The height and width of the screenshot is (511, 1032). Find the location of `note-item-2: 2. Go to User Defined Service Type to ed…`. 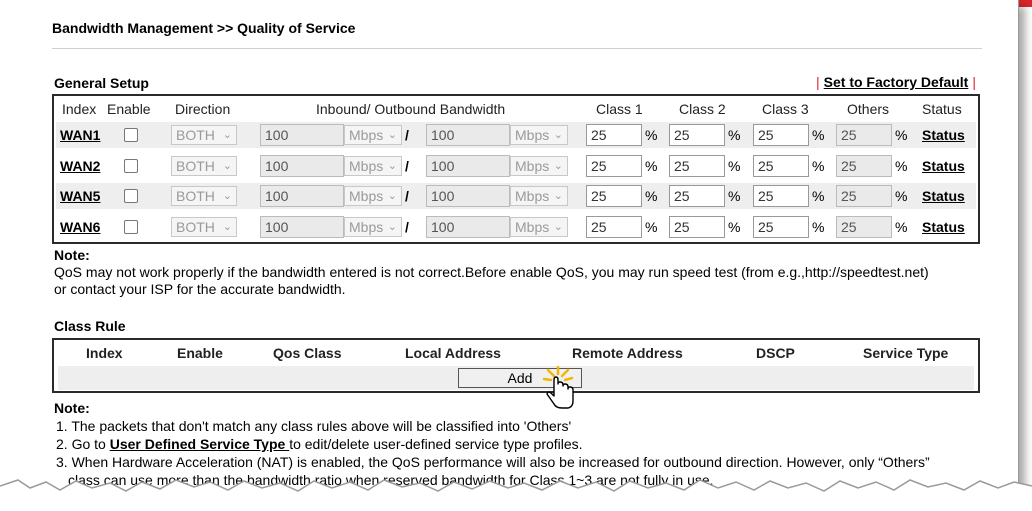

note-item-2: 2. Go to User Defined Service Type to ed… is located at coordinates (319, 444).